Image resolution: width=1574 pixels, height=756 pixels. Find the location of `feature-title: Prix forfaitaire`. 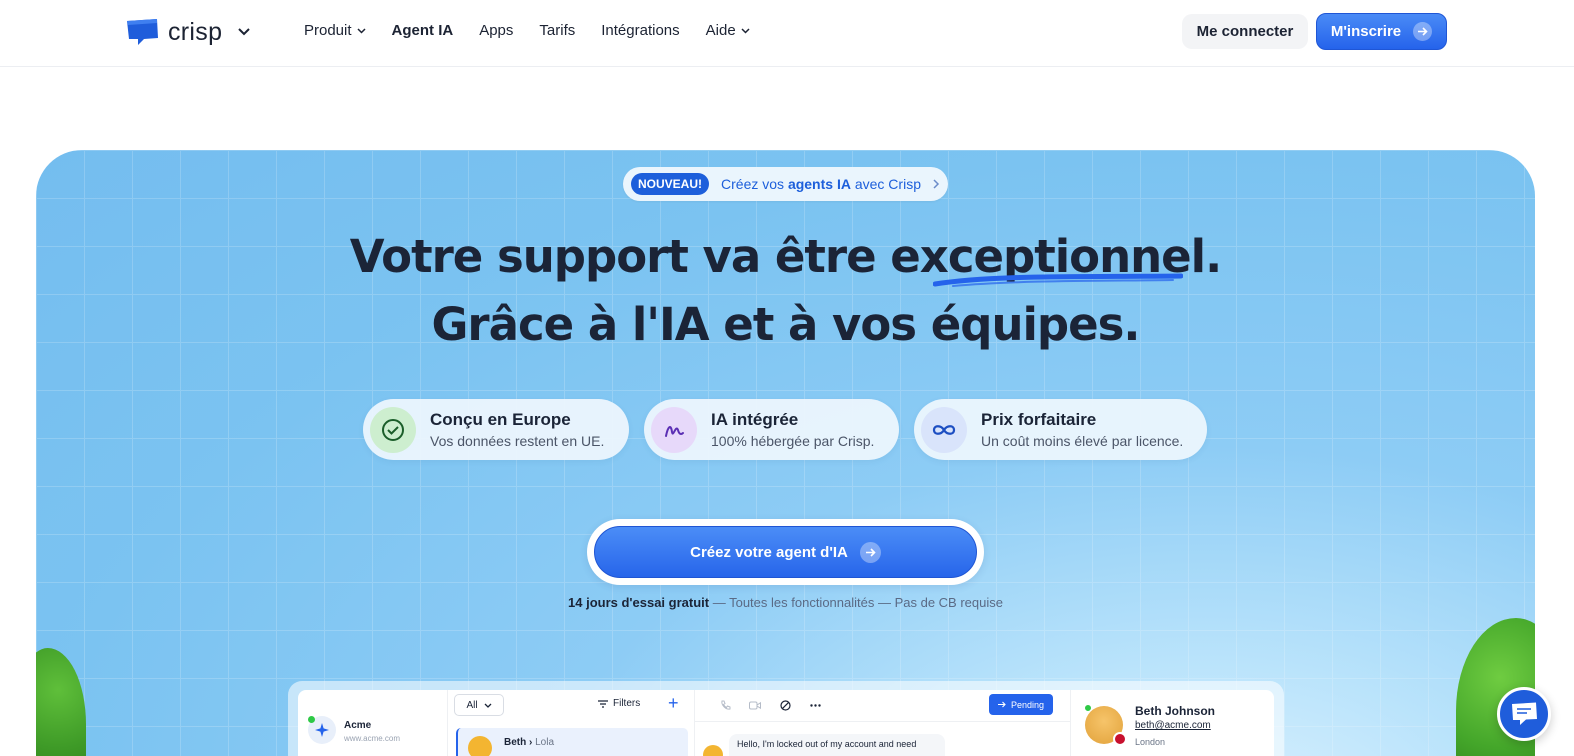

feature-title: Prix forfaitaire is located at coordinates (1039, 419).